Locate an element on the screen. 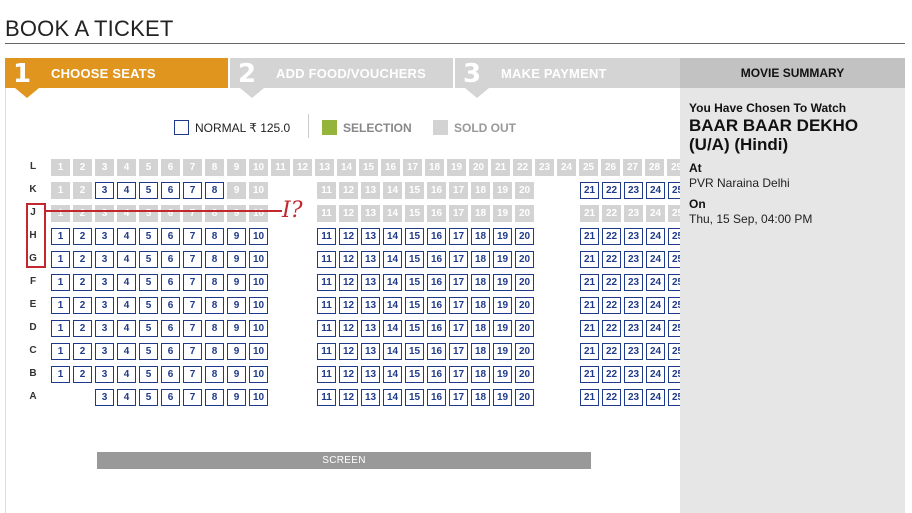  seat-b-13: 13 is located at coordinates (370, 374).